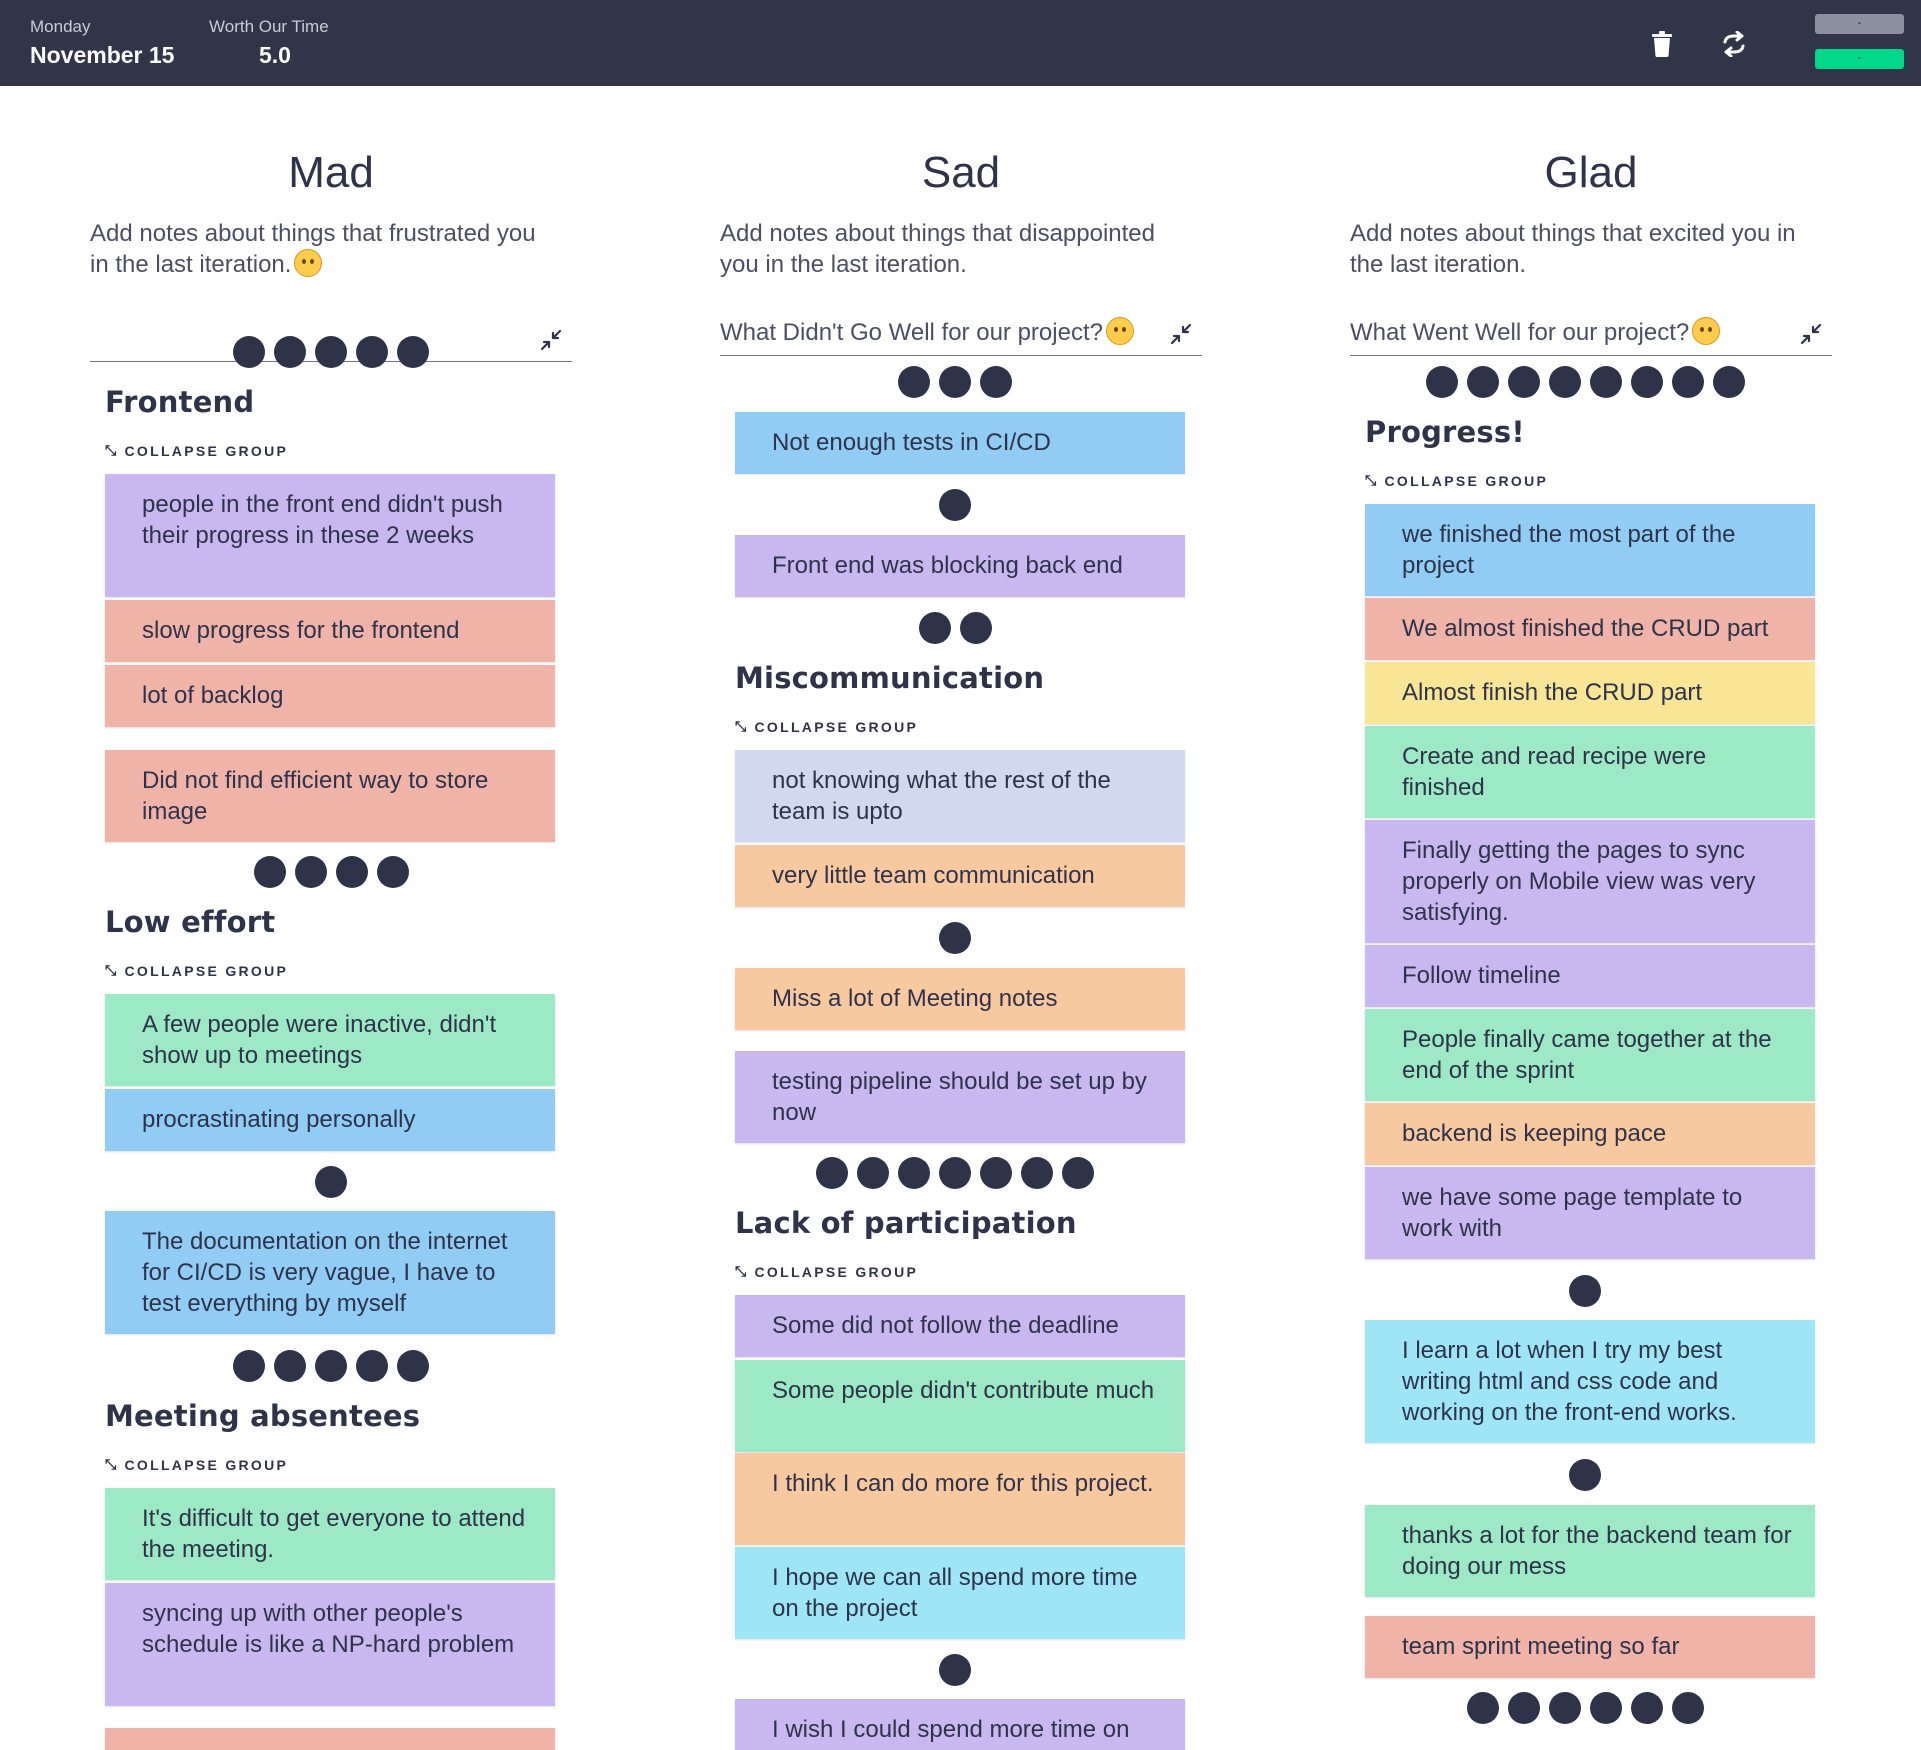  I want to click on note-card: testing pipeline should be set up by now, so click(960, 1097).